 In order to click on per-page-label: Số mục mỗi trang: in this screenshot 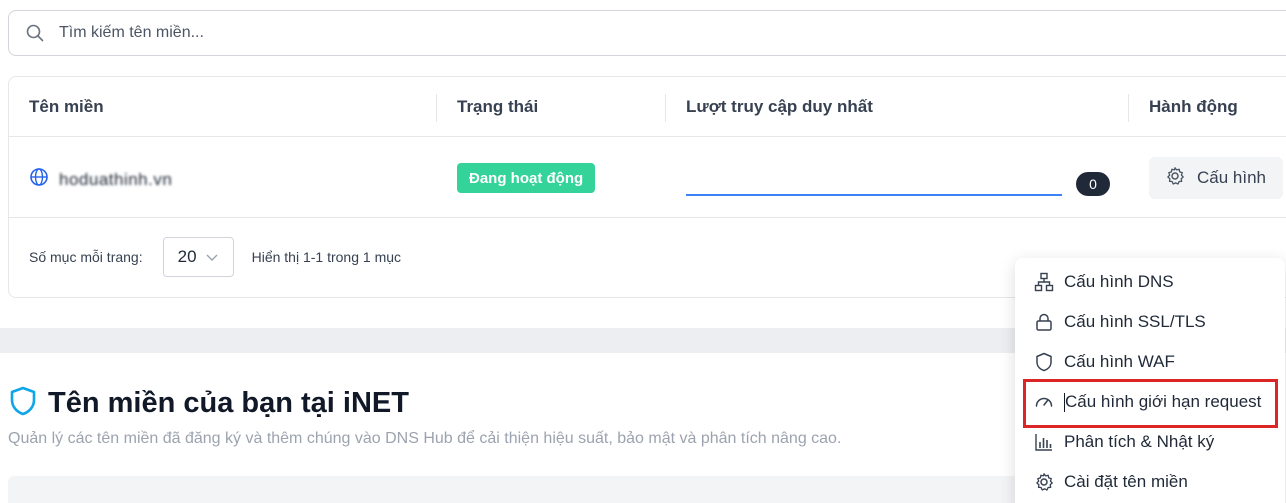, I will do `click(86, 257)`.